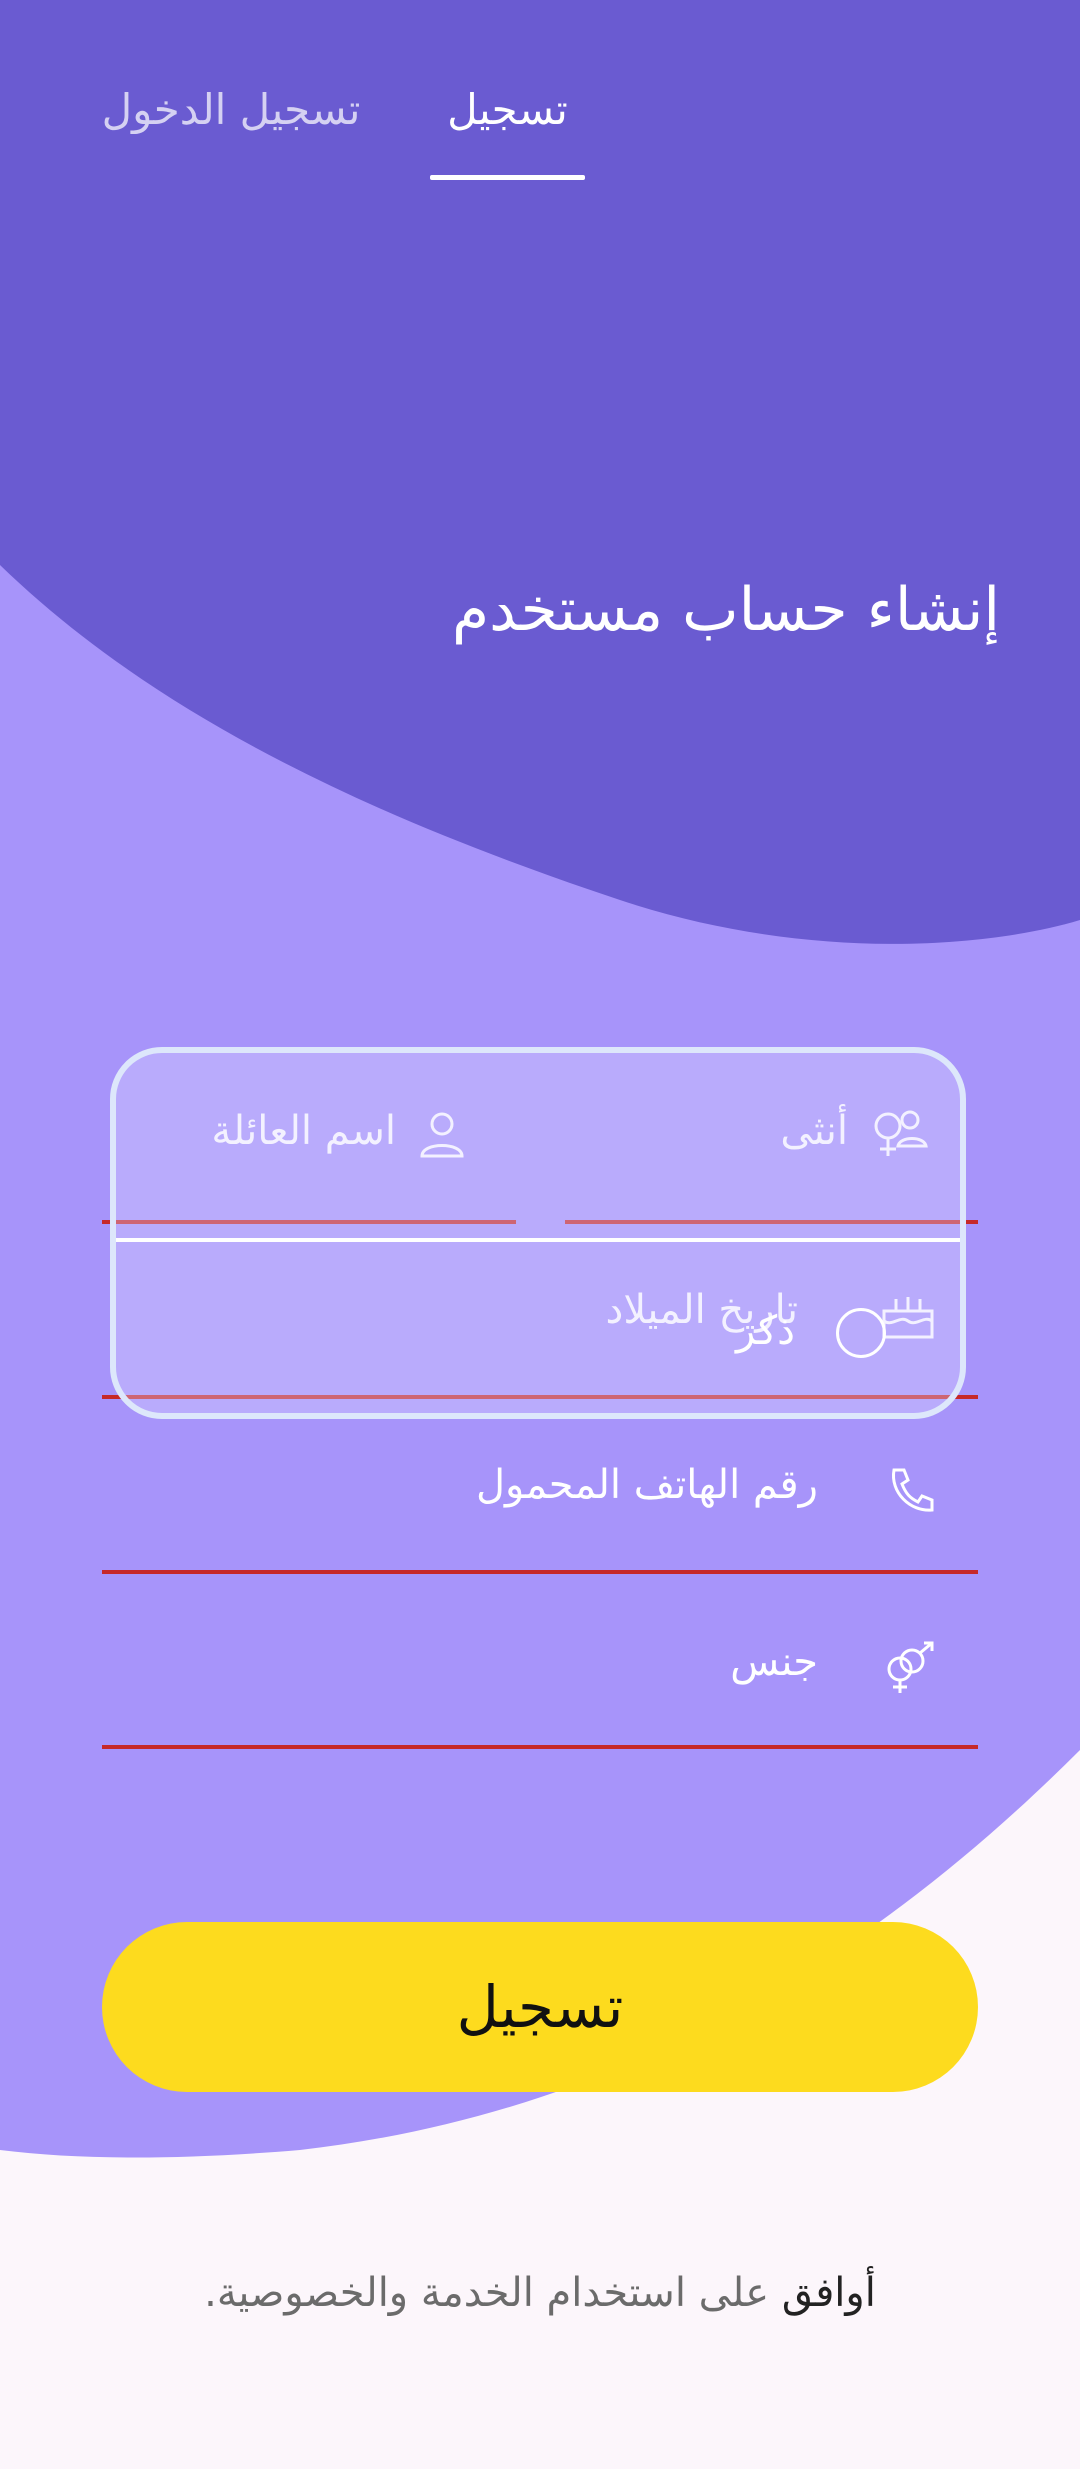 The height and width of the screenshot is (2469, 1080). I want to click on gender-popup: ذكر, so click(538, 1233).